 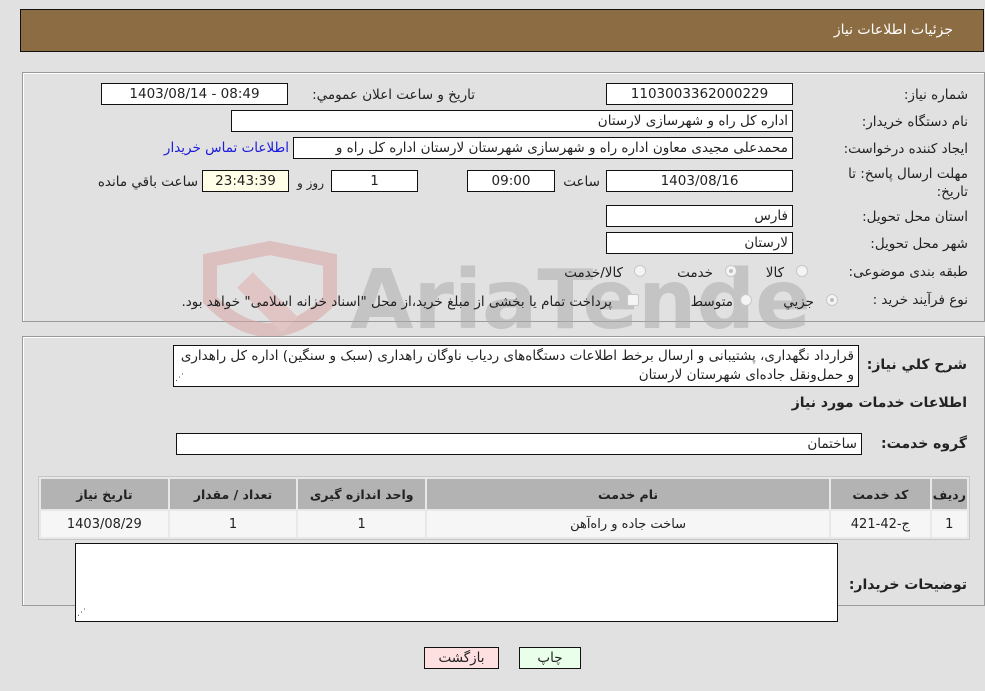 What do you see at coordinates (640, 271) in the screenshot?
I see `category-radio-goods-service` at bounding box center [640, 271].